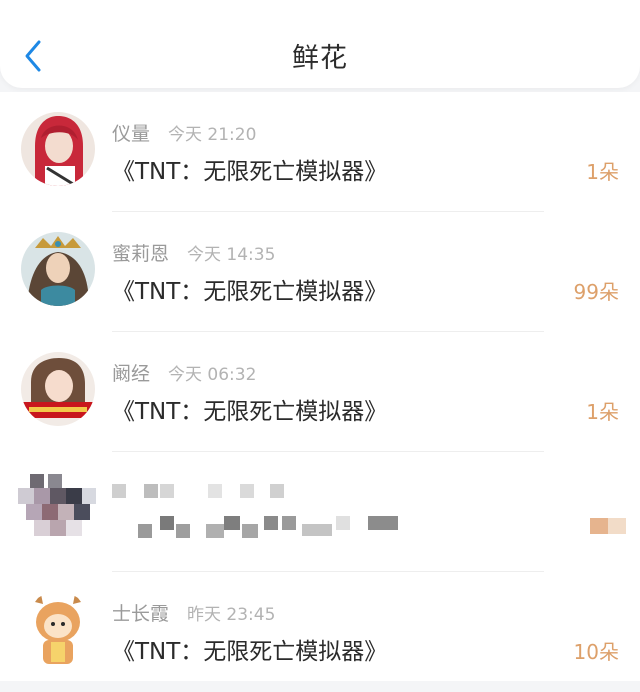 The width and height of the screenshot is (640, 692). I want to click on top-bar: 鲜花, so click(320, 44).